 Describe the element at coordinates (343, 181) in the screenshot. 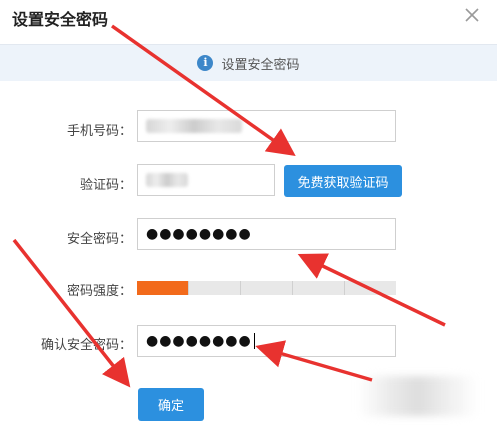

I see `send-code-button: 免费获取验证码` at that location.